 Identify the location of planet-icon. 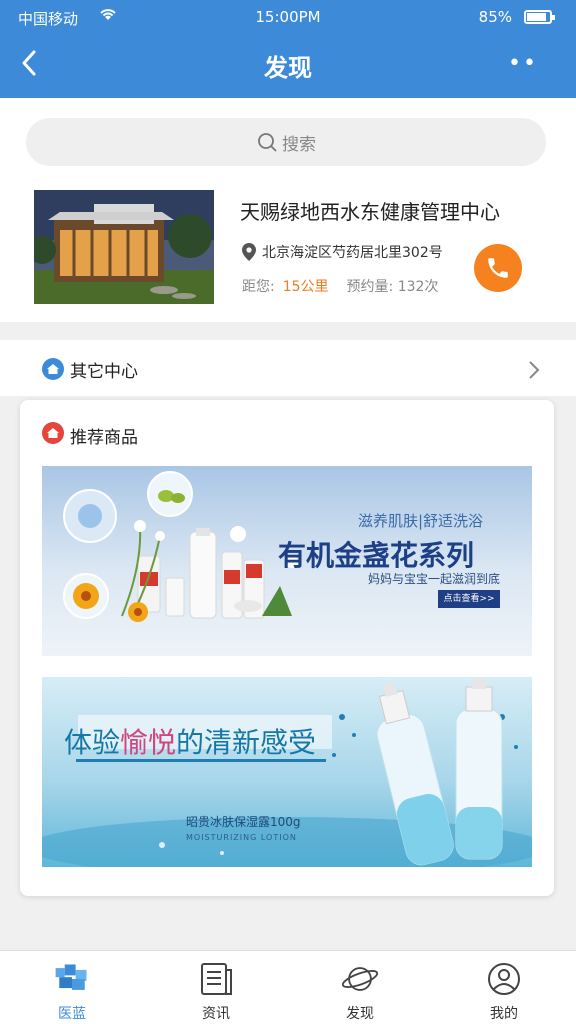
(360, 979).